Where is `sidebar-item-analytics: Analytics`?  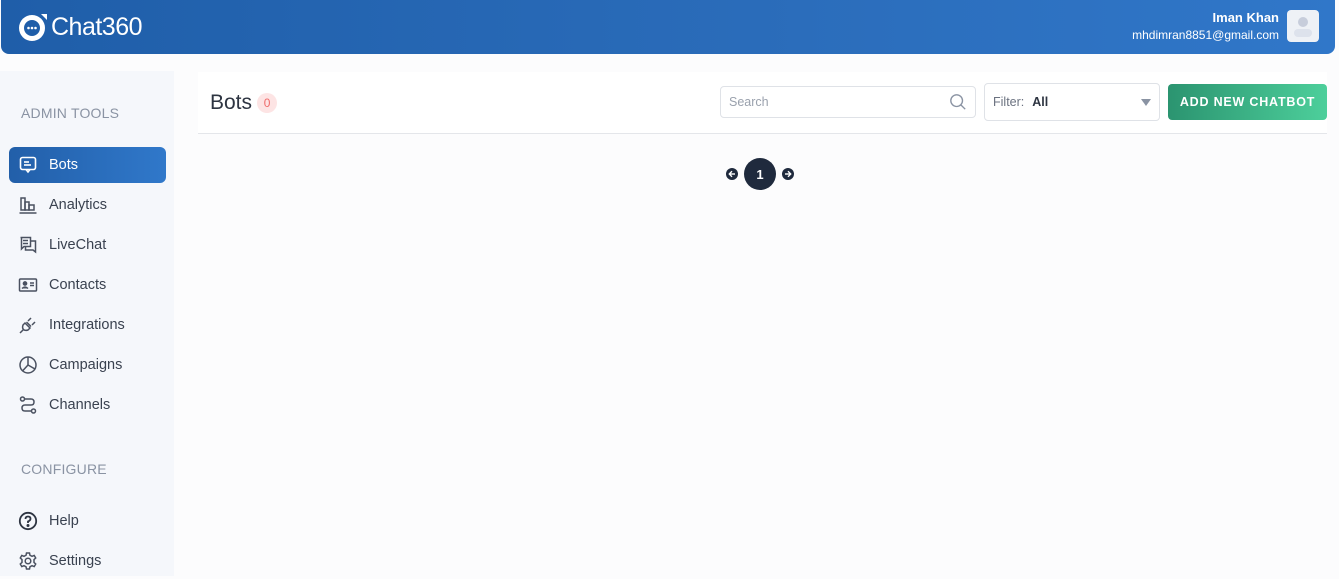 sidebar-item-analytics: Analytics is located at coordinates (87, 205).